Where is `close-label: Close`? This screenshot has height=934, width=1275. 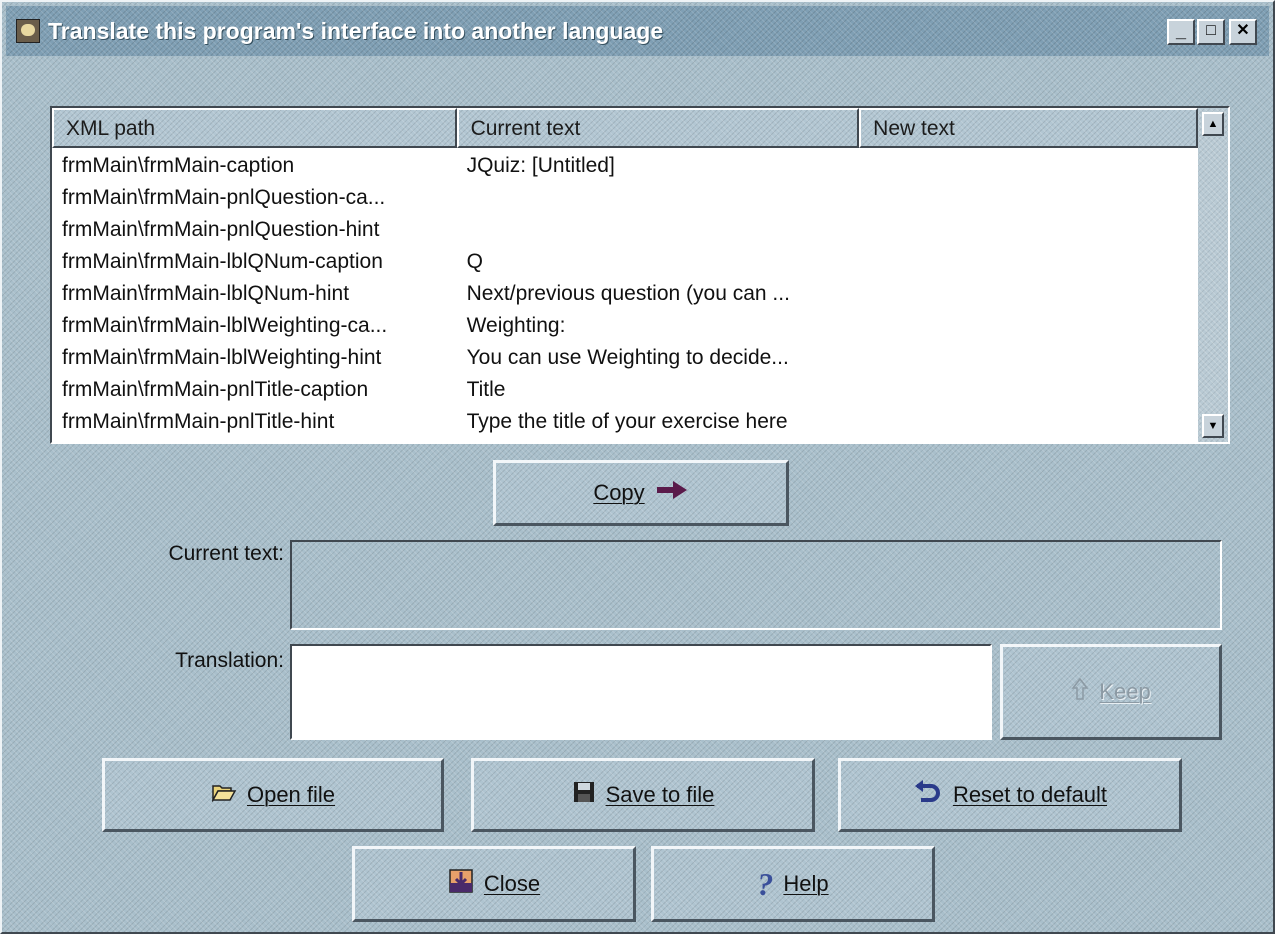
close-label: Close is located at coordinates (512, 883).